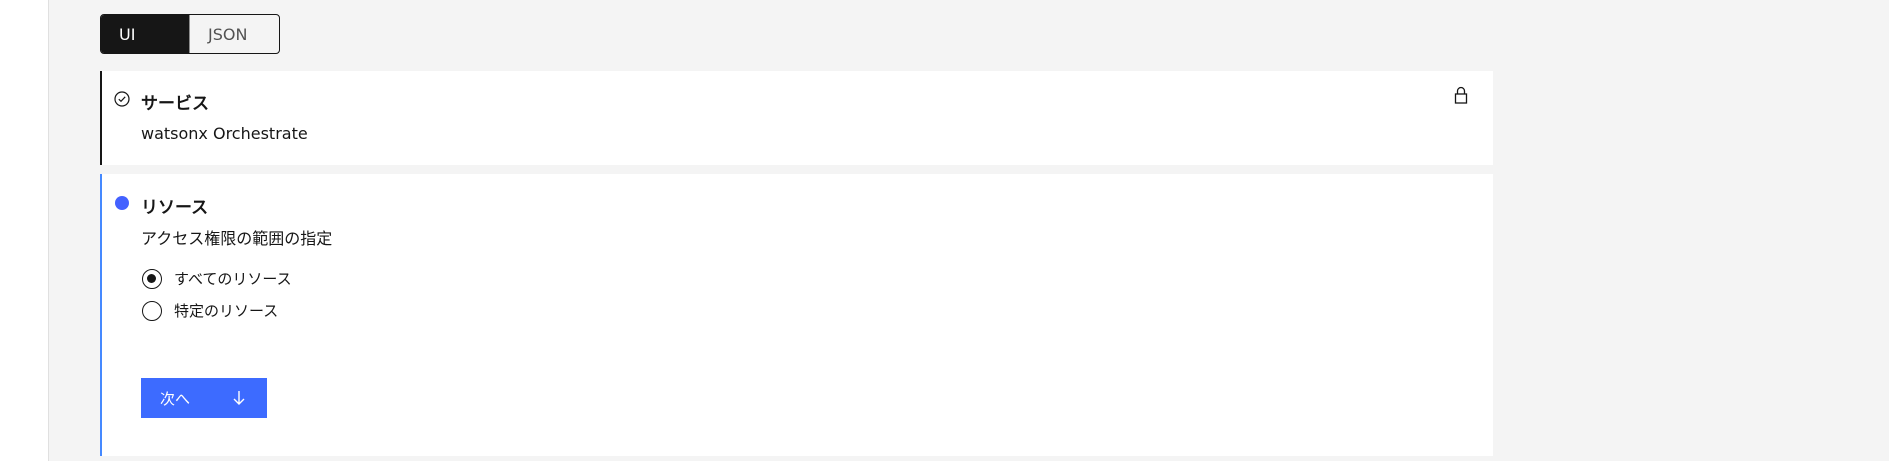 The image size is (1889, 461). Describe the element at coordinates (224, 133) in the screenshot. I see `service-step-value: watsonx Orchestrate` at that location.